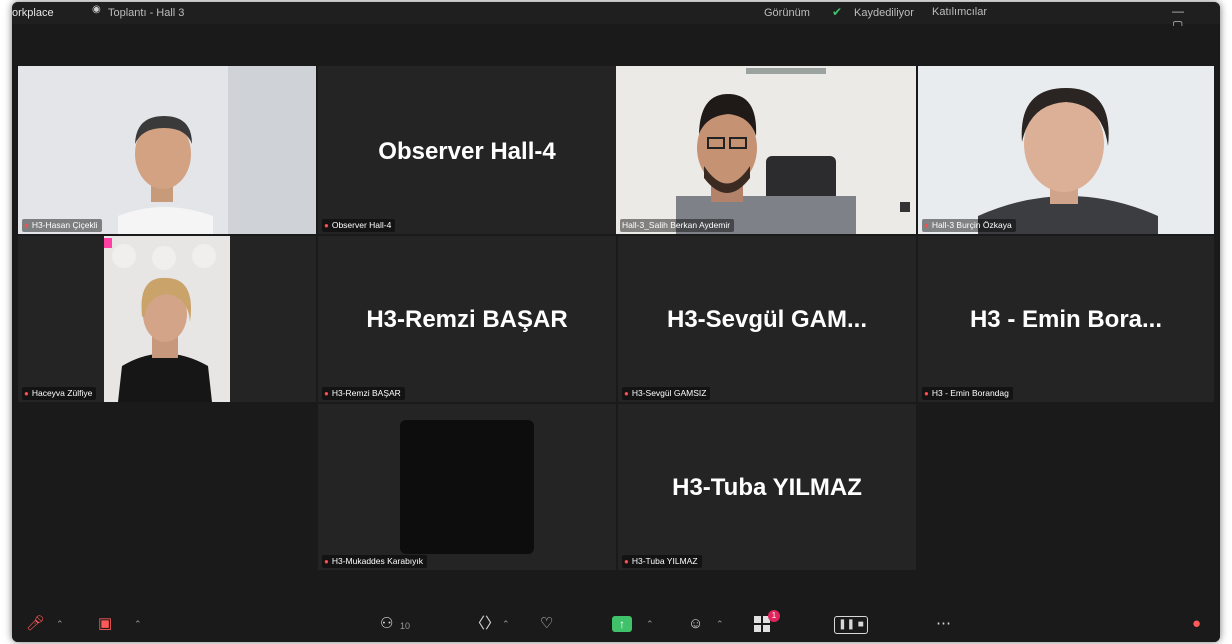 This screenshot has height=644, width=1232. What do you see at coordinates (622, 624) in the screenshot?
I see `share-screen-icon: ↑` at bounding box center [622, 624].